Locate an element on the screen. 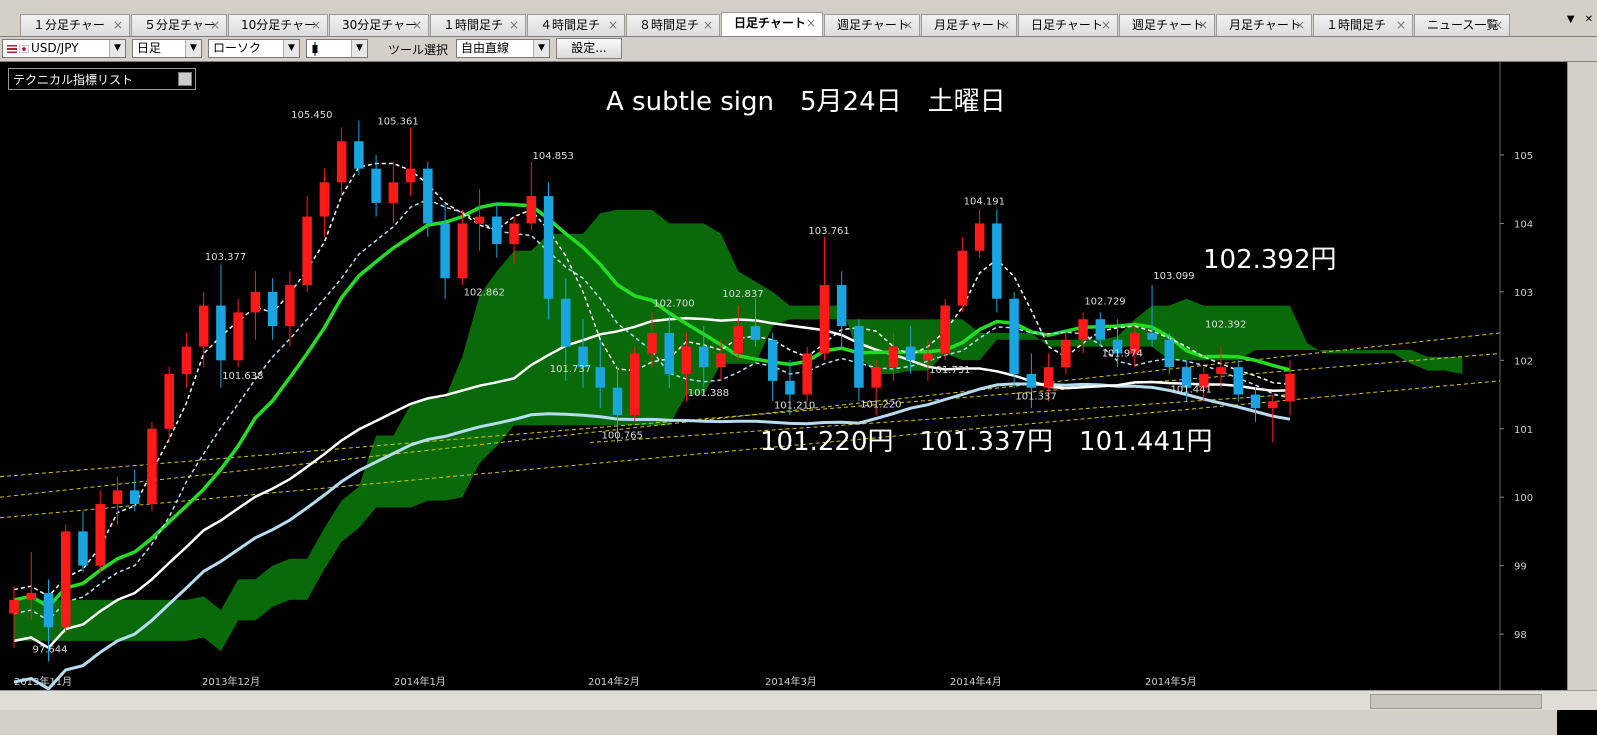  jp-flag-icon is located at coordinates (24, 48).